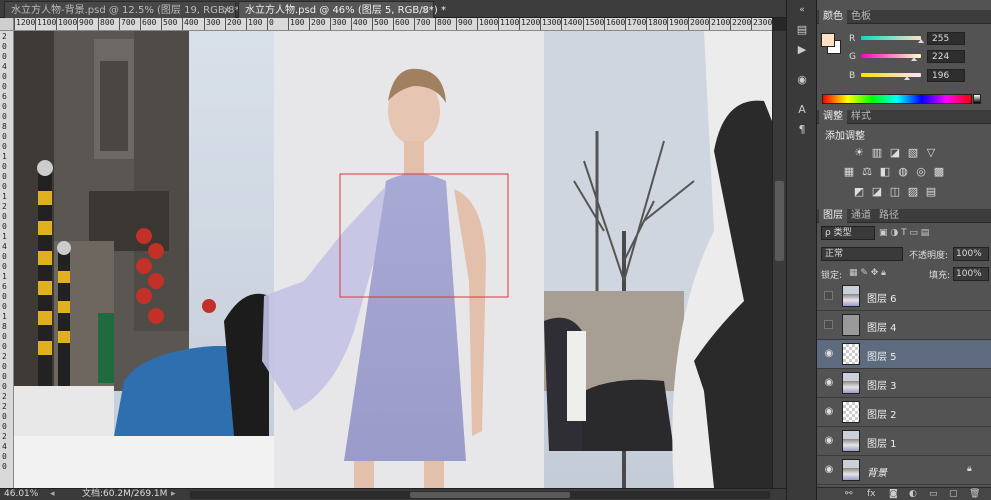  Describe the element at coordinates (921, 172) in the screenshot. I see `channel-mixer-icon: ◎` at that location.